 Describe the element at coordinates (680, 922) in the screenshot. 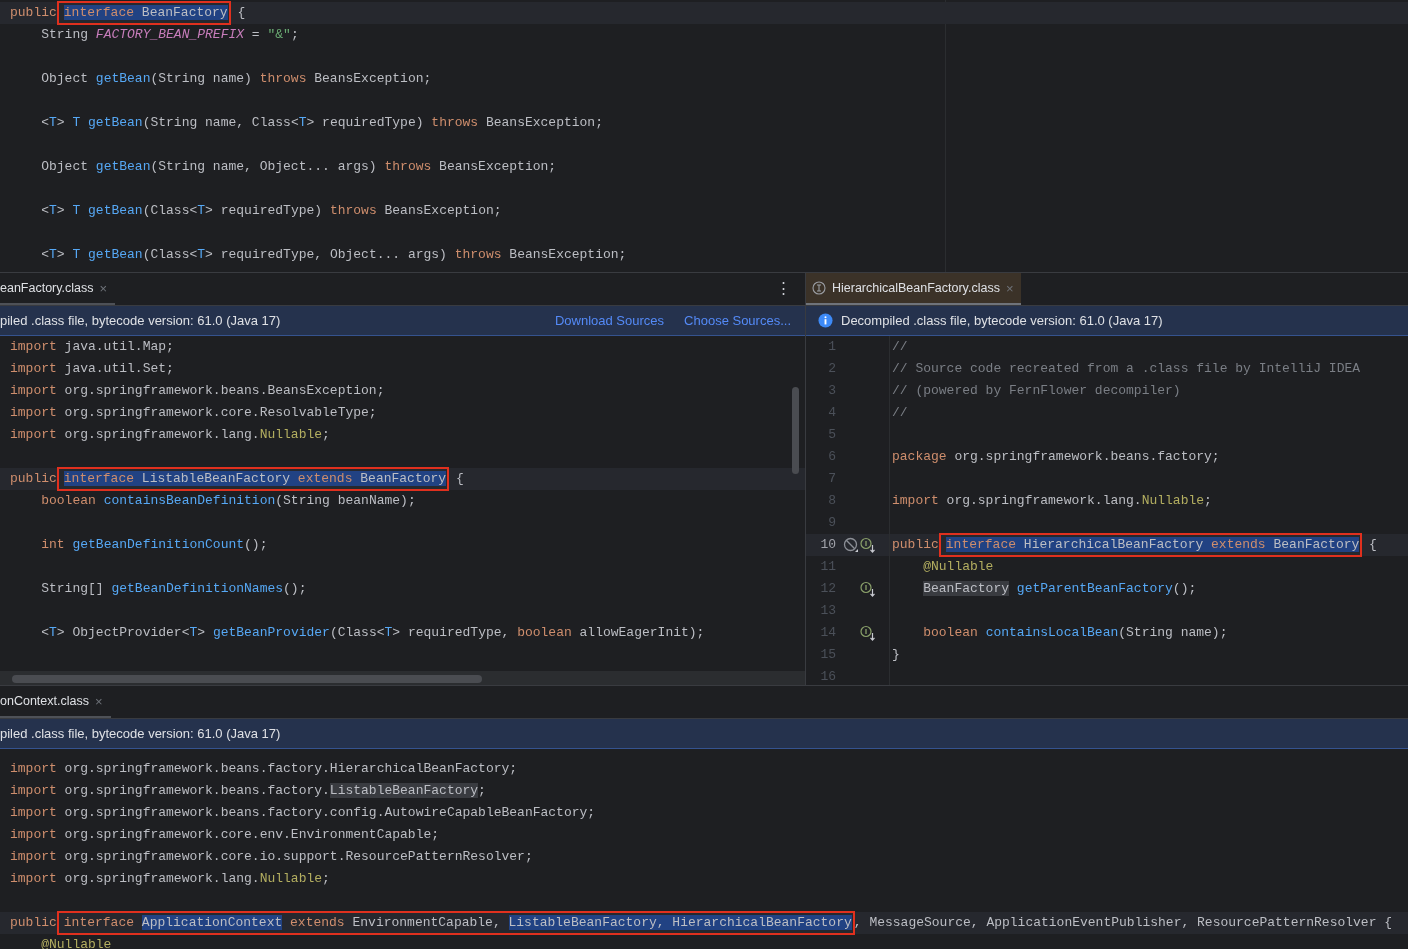

I see `selected-text: ListableBeanFactory, HierarchicalBeanFactory` at that location.